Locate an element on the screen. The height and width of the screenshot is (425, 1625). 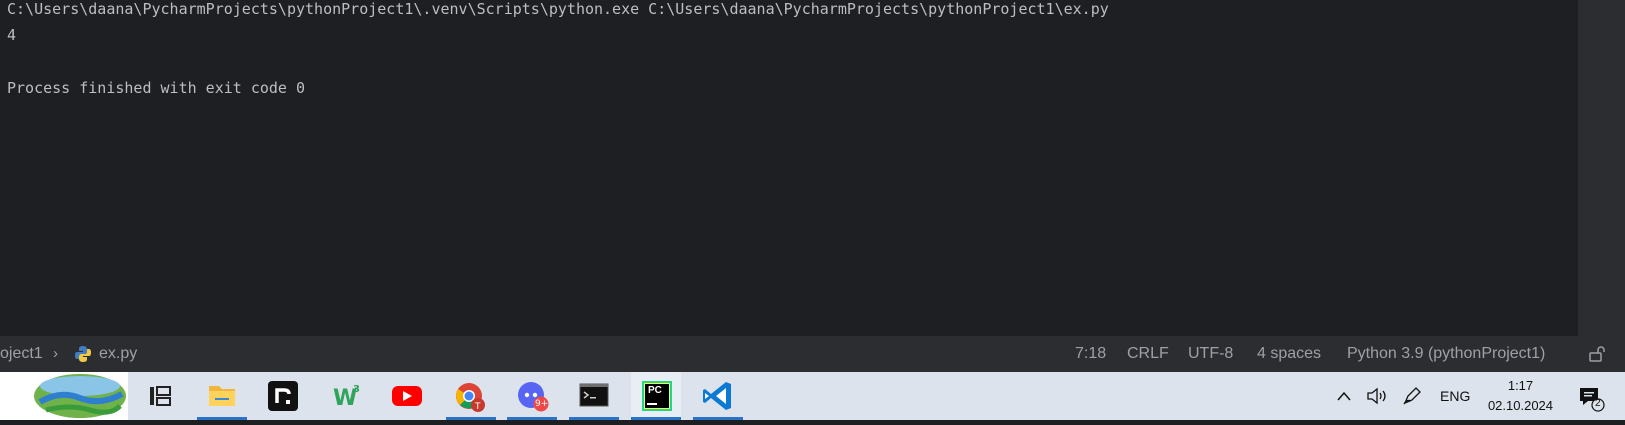
console-line: 4 is located at coordinates (12, 35).